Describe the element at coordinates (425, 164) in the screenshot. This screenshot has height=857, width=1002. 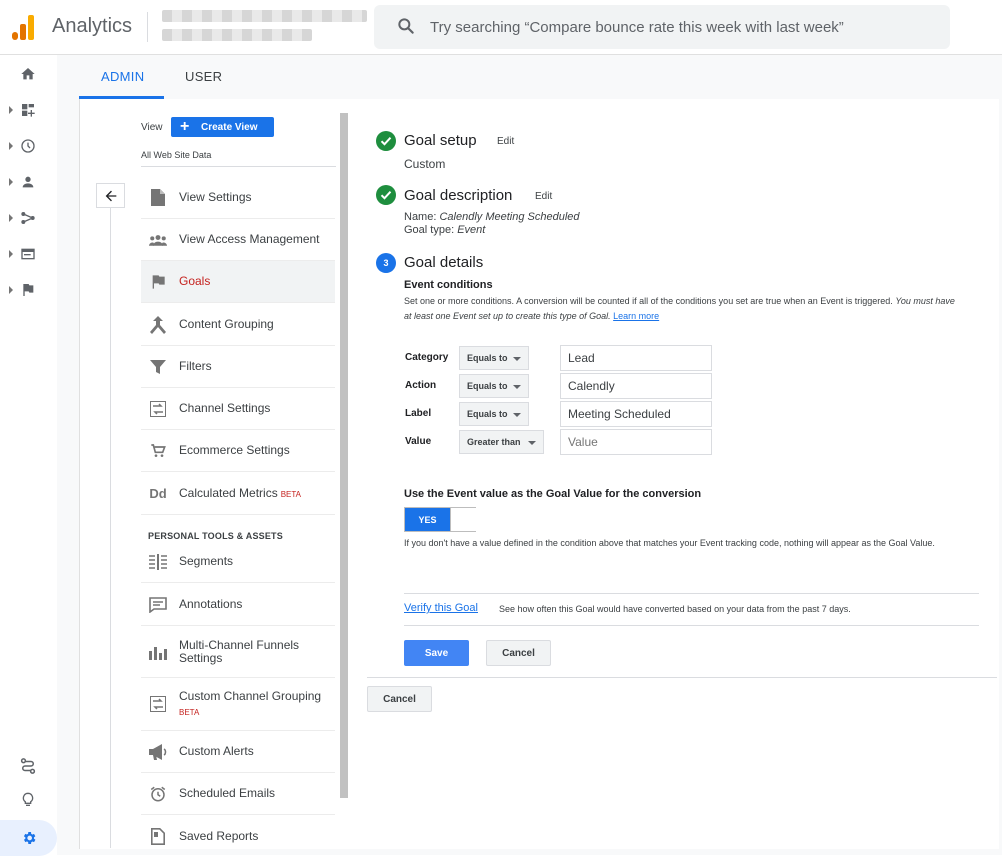
I see `goal-setup-value: Custom` at that location.